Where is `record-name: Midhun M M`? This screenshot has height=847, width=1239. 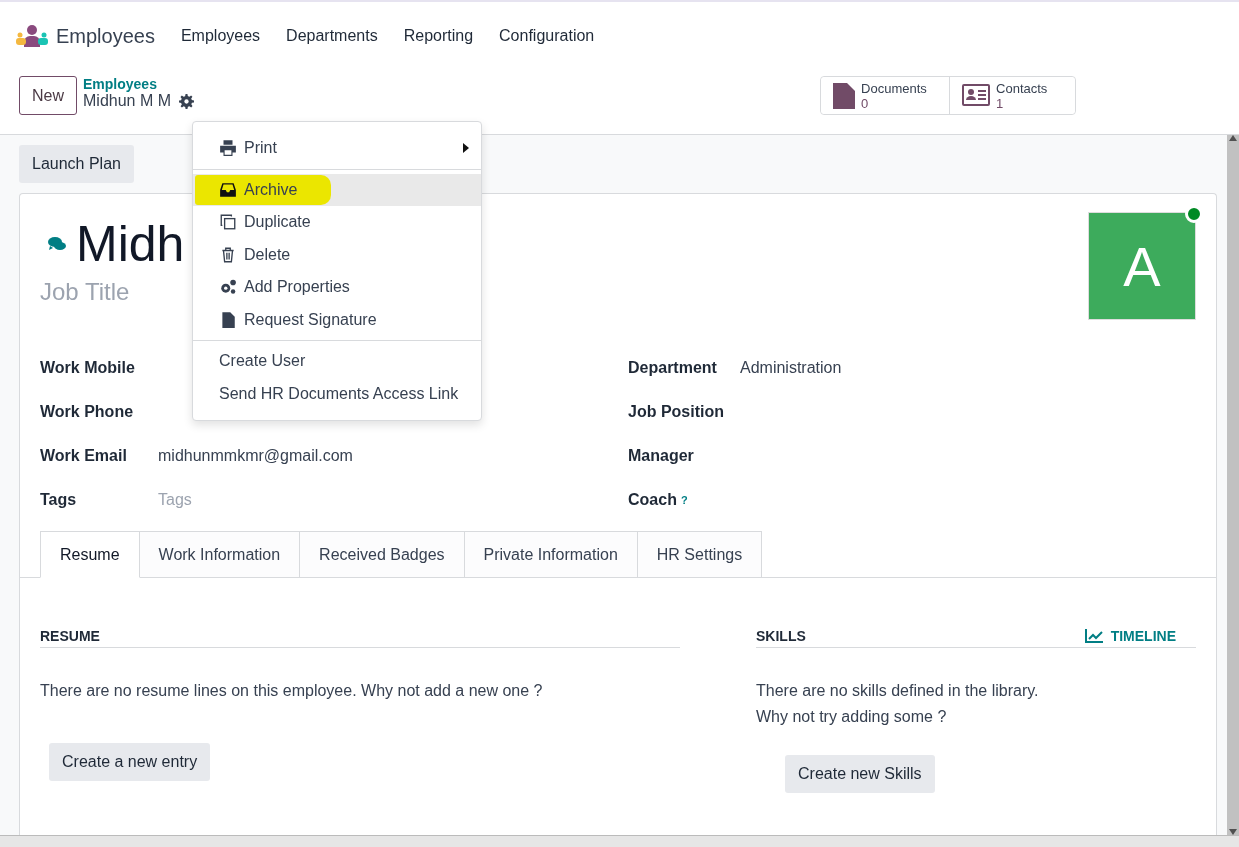
record-name: Midhun M M is located at coordinates (127, 101).